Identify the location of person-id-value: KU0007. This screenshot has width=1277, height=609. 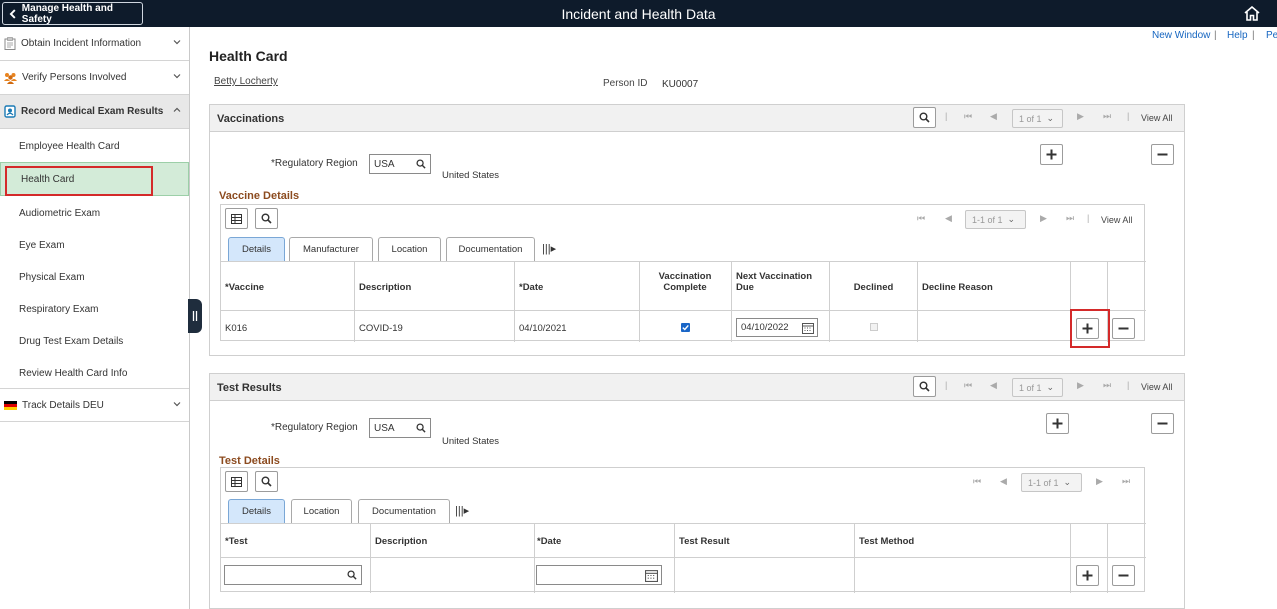
(680, 84).